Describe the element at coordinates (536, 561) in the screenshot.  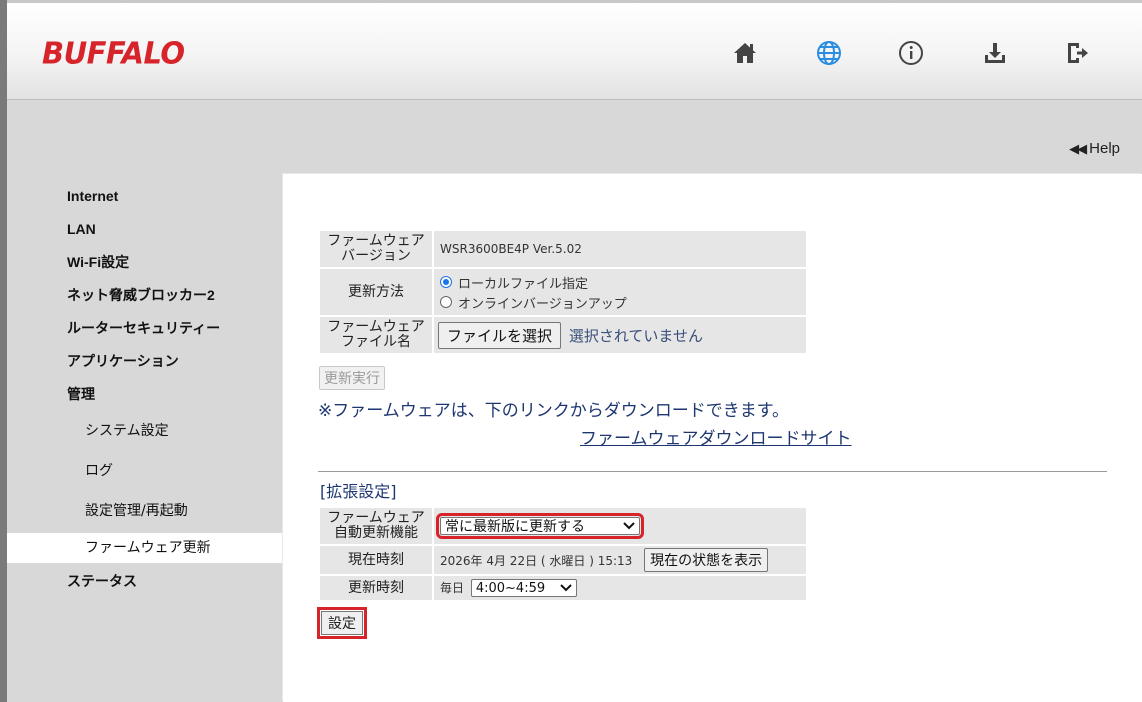
I see `current-time-value: 2026年 4月 22日 ( 水曜日 ) 15:13` at that location.